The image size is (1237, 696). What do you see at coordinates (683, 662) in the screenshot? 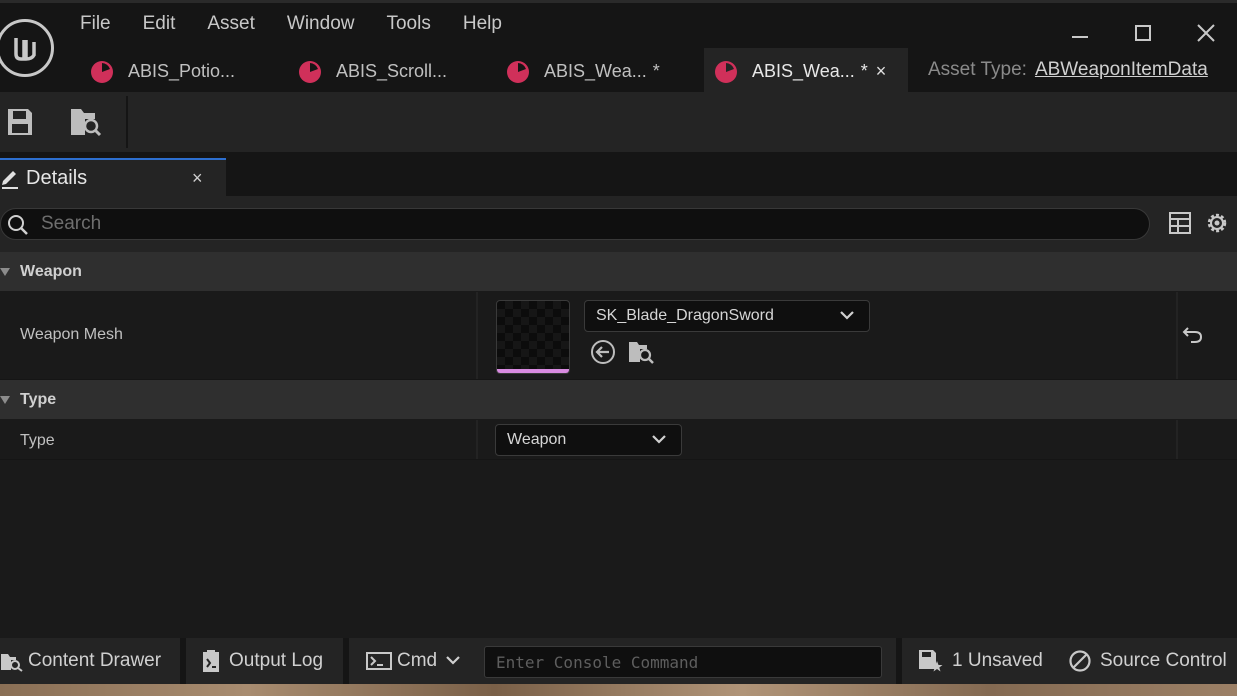
I see `console-command-input` at bounding box center [683, 662].